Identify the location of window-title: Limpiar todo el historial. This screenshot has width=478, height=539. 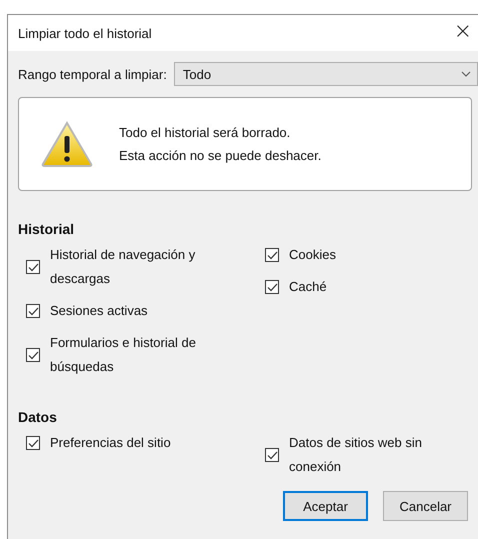
(85, 33).